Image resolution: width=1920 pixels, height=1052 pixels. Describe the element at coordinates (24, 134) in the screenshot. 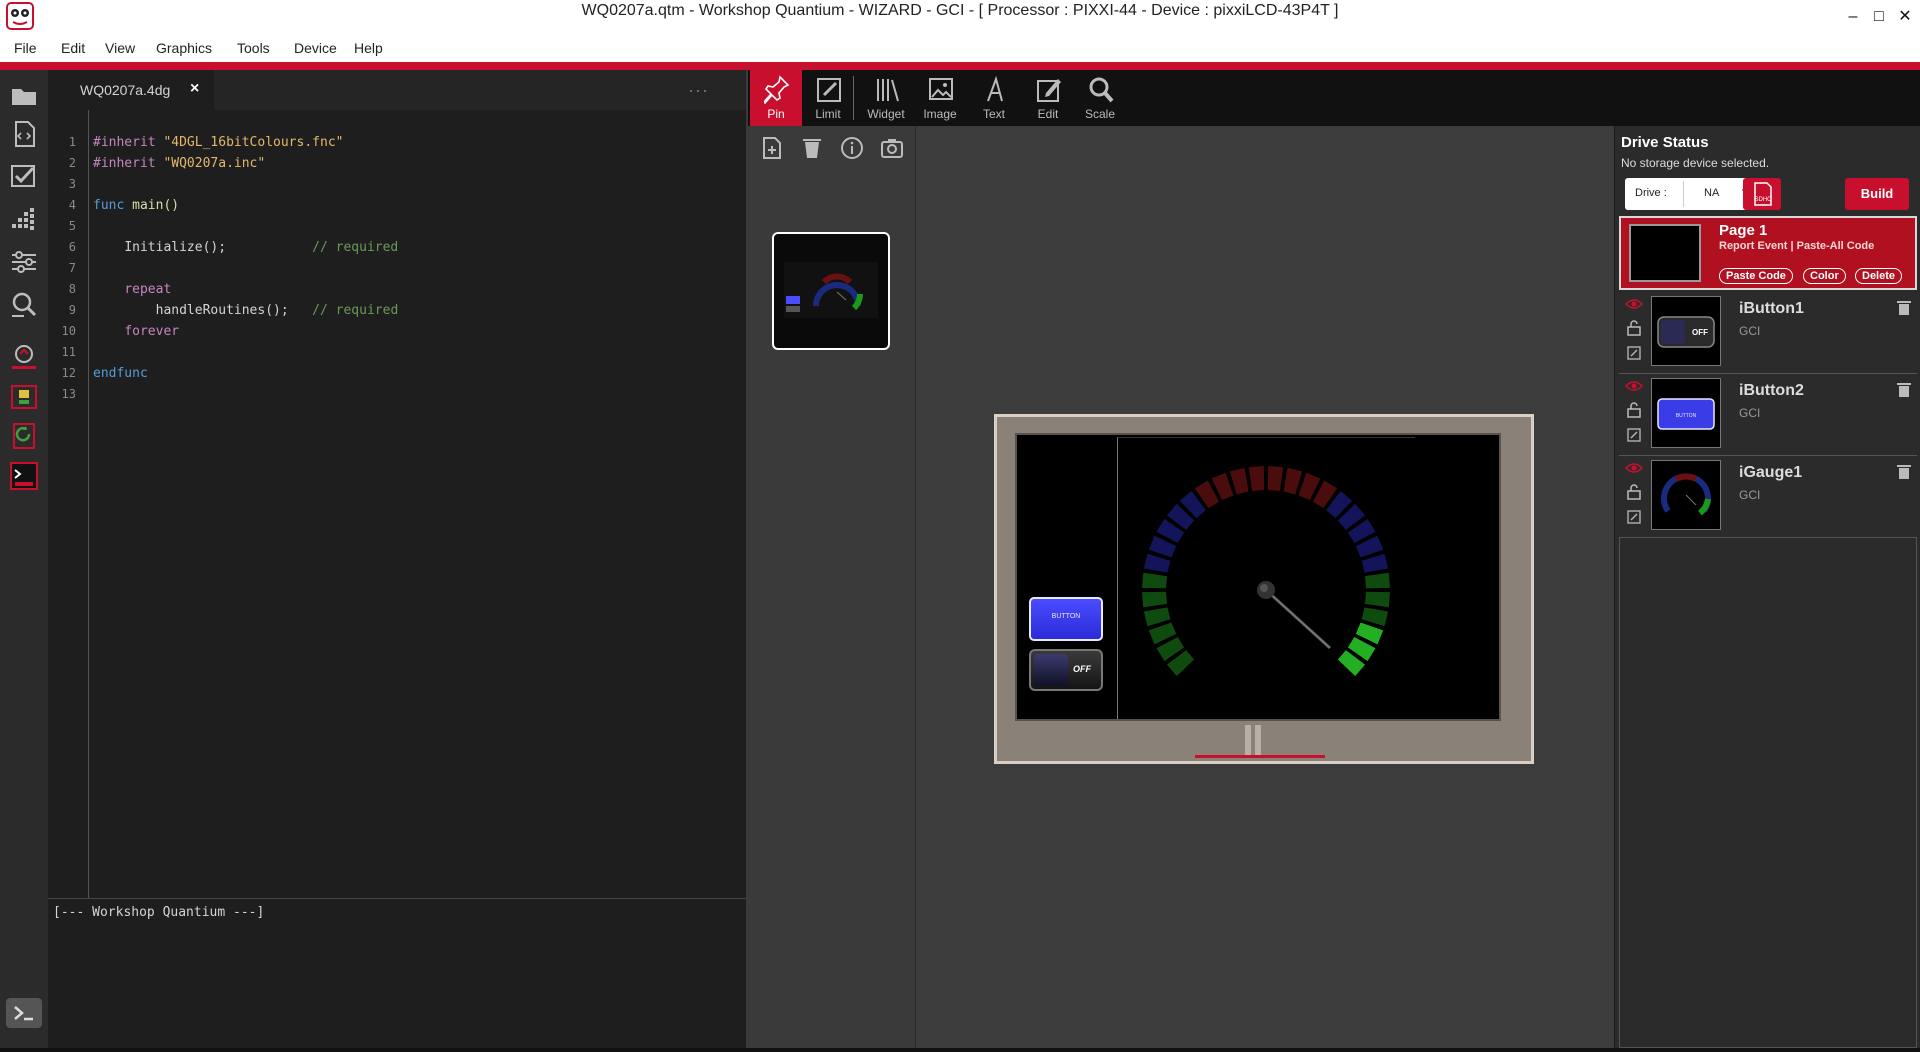

I see `code-file-icon` at that location.